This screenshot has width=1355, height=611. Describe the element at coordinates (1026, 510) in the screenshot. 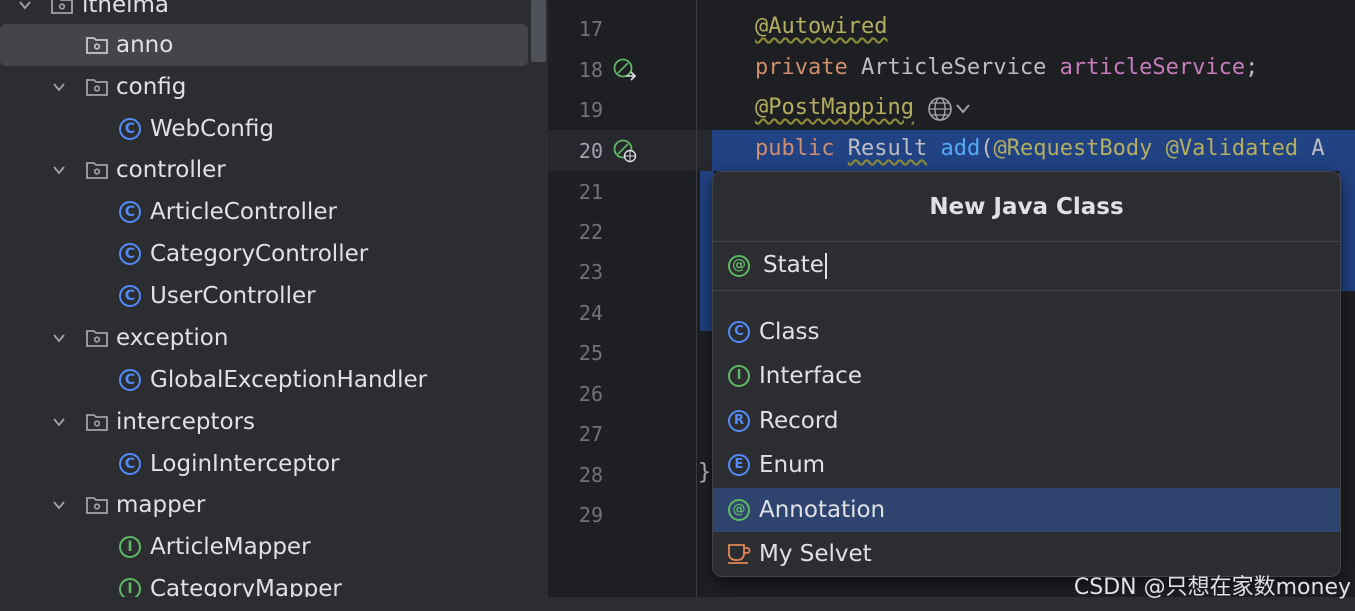

I see `option-annotation: @ Annotation` at that location.